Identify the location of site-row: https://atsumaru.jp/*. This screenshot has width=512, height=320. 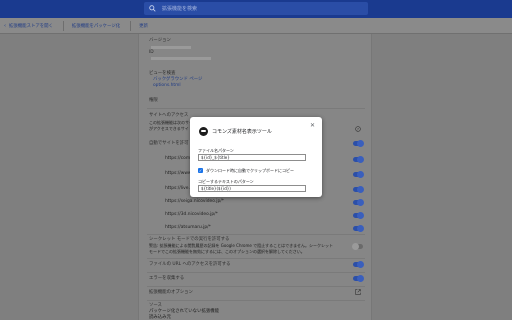
(188, 227).